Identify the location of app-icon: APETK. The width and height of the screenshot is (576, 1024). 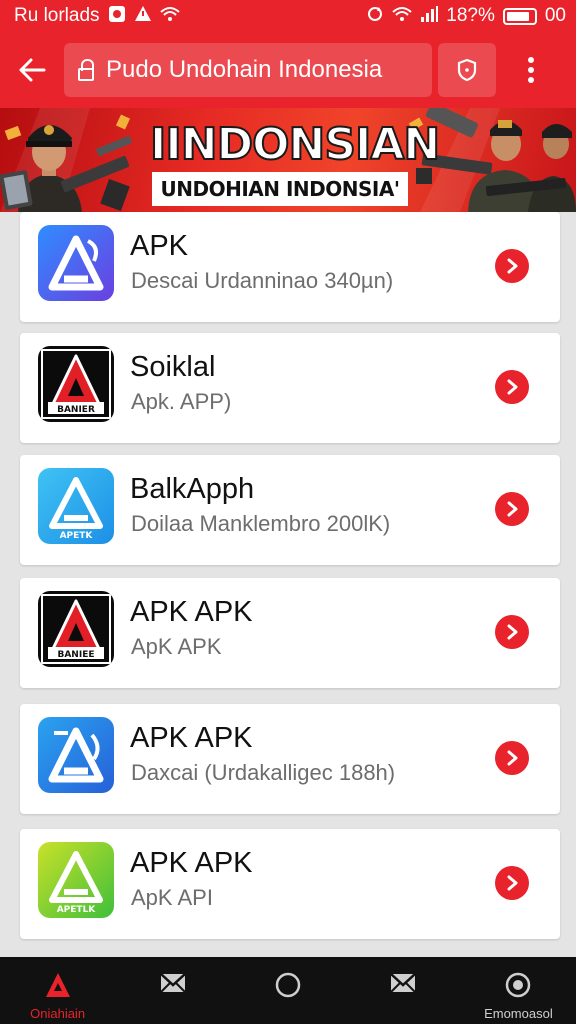
(76, 506).